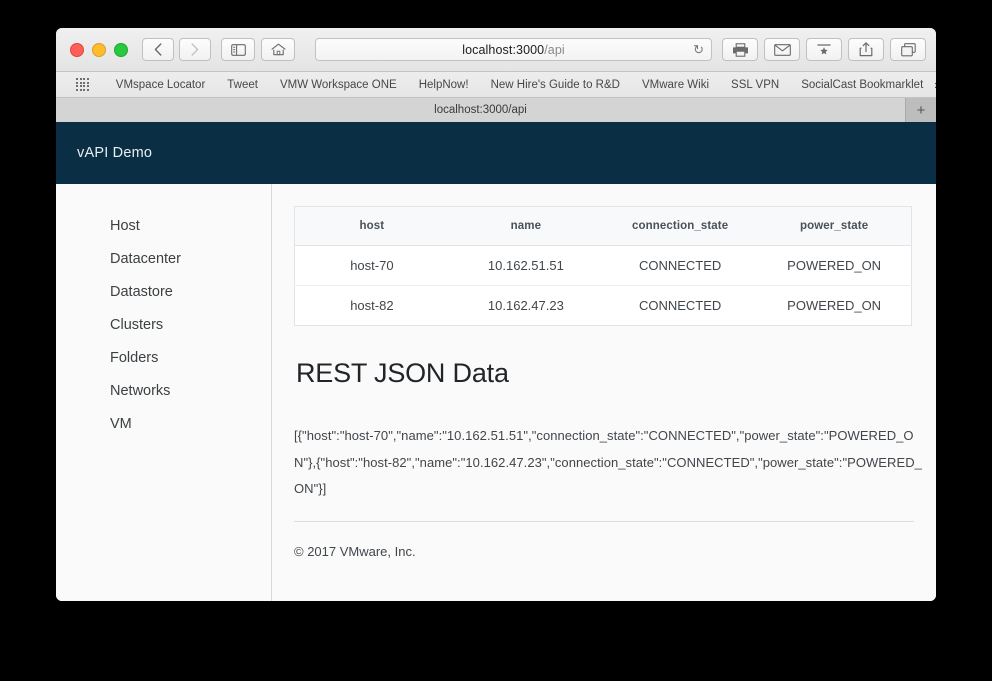 The height and width of the screenshot is (681, 992). What do you see at coordinates (163, 358) in the screenshot?
I see `sidebar-item-folders: Folders` at bounding box center [163, 358].